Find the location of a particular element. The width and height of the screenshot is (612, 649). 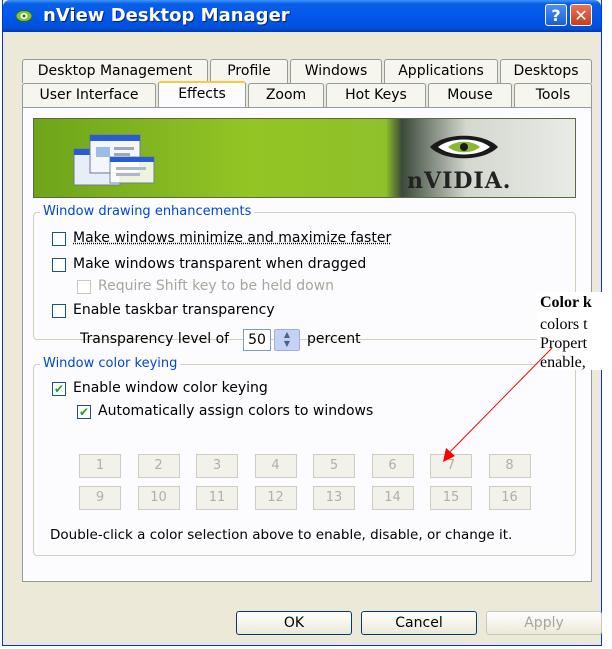

tab-zoom: Zoom is located at coordinates (286, 95).